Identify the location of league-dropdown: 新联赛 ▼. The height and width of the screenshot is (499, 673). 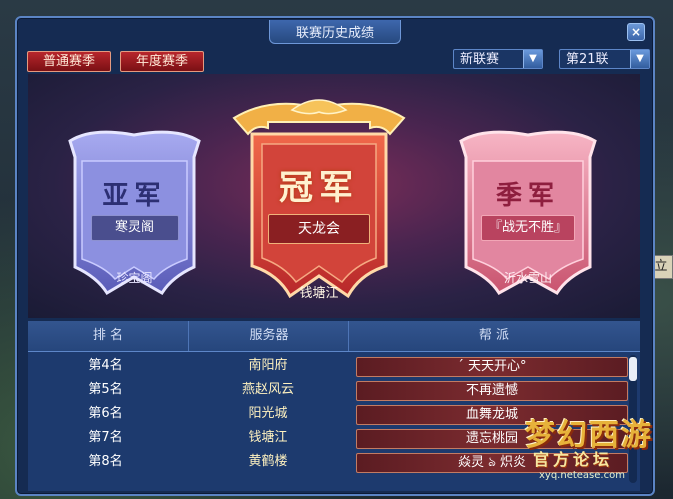
(498, 59).